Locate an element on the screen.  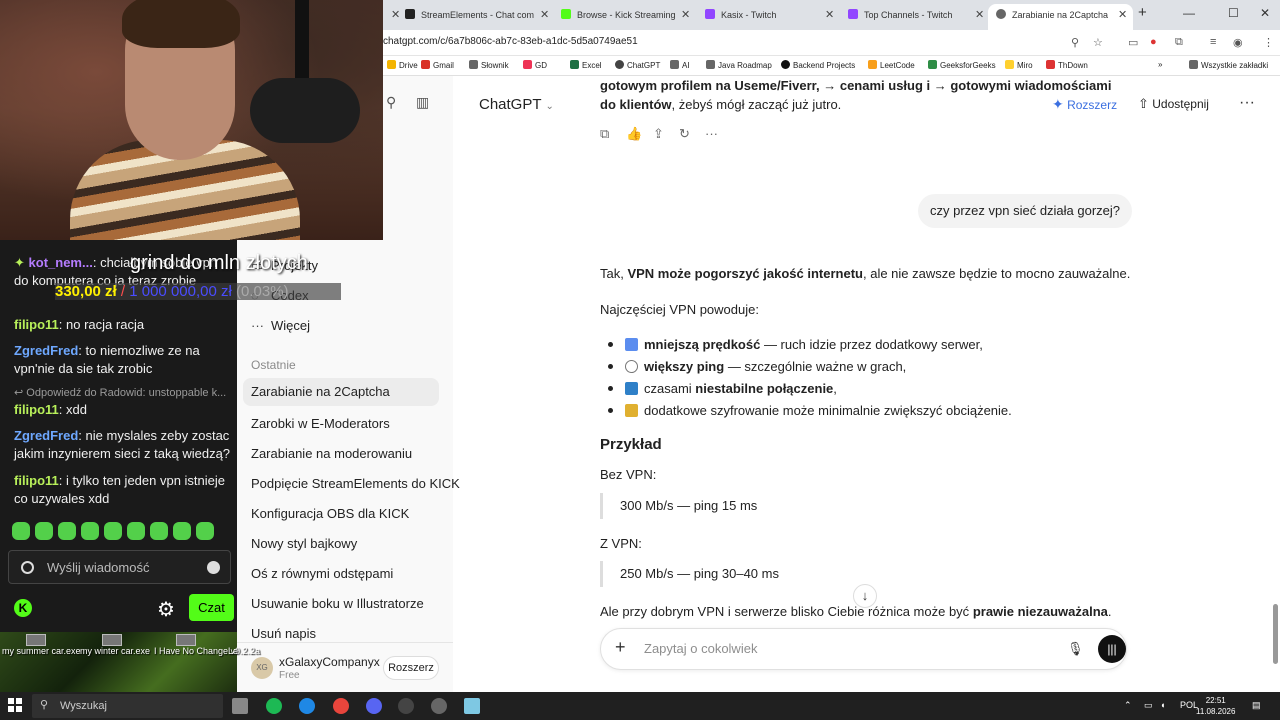
sidebar-chat-item: Nowy styl bajkowy is located at coordinates (304, 543).